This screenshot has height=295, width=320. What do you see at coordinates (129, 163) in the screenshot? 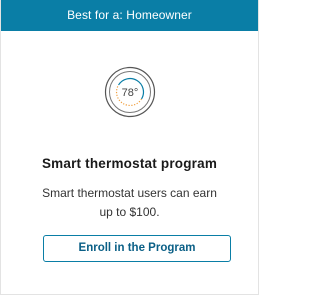
I see `program-title: Smart thermostat program` at bounding box center [129, 163].